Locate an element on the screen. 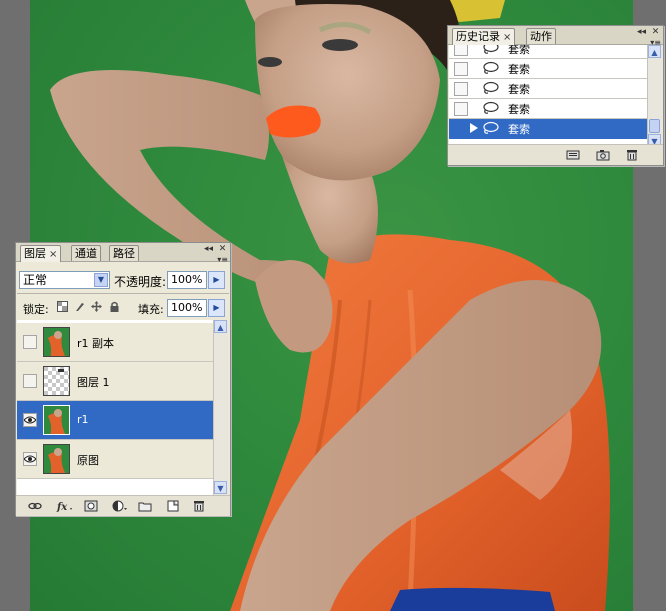 The image size is (666, 611). divider is located at coordinates (123, 293).